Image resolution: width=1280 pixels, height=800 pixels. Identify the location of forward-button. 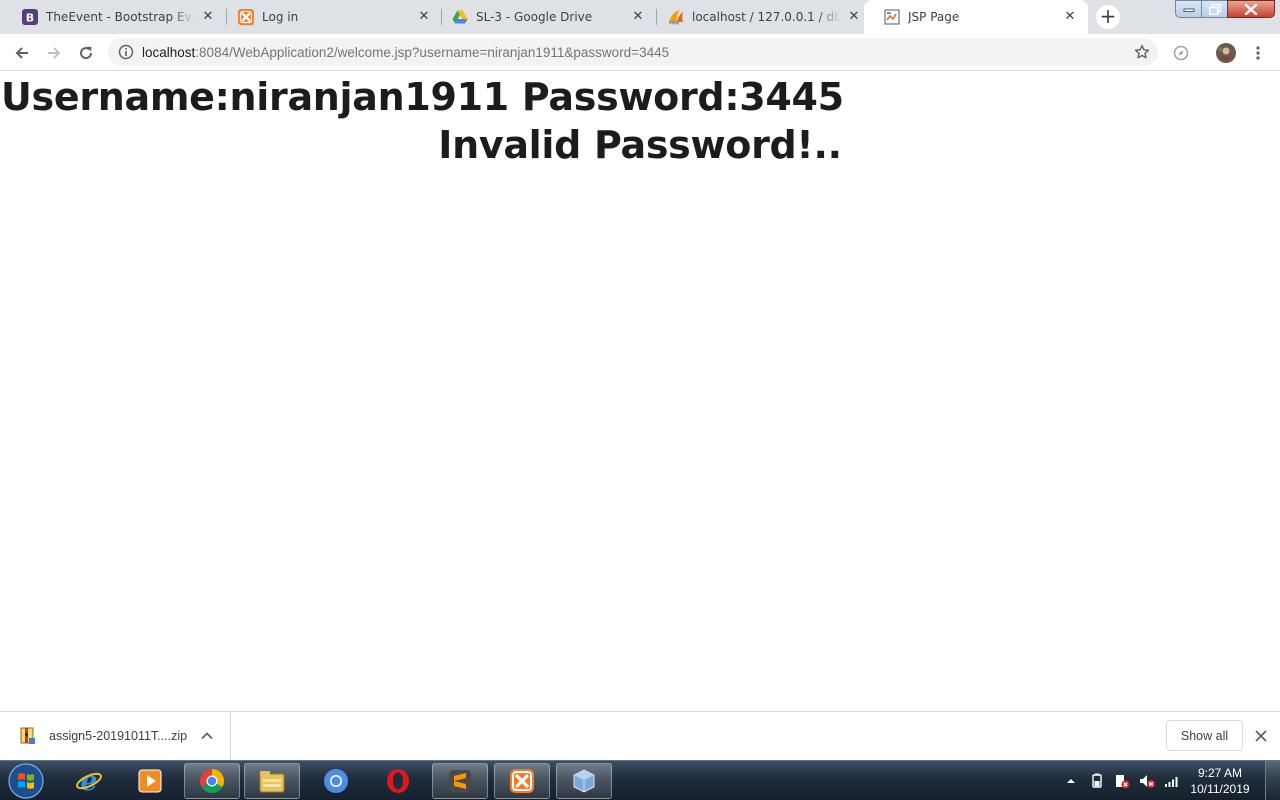
(54, 53).